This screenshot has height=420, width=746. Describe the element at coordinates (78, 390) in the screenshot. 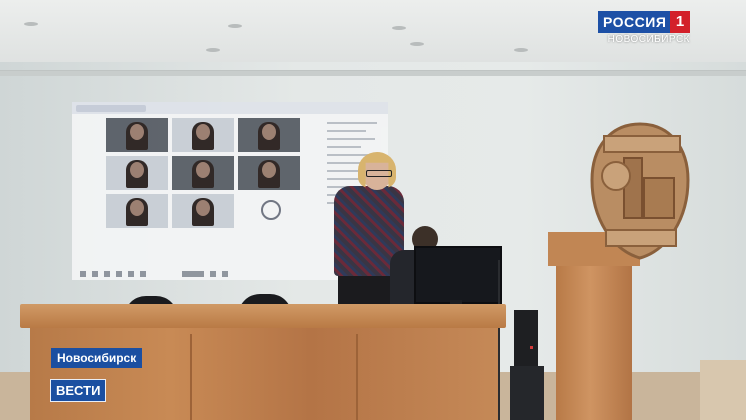

I see `program-logo: ВЕСТИ` at that location.